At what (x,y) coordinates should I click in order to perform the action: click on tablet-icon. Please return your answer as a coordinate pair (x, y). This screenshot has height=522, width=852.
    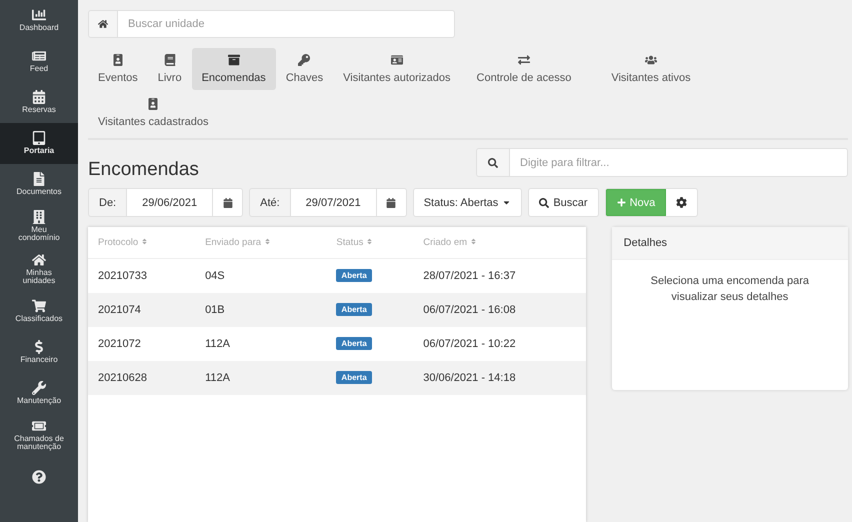
    Looking at the image, I should click on (39, 138).